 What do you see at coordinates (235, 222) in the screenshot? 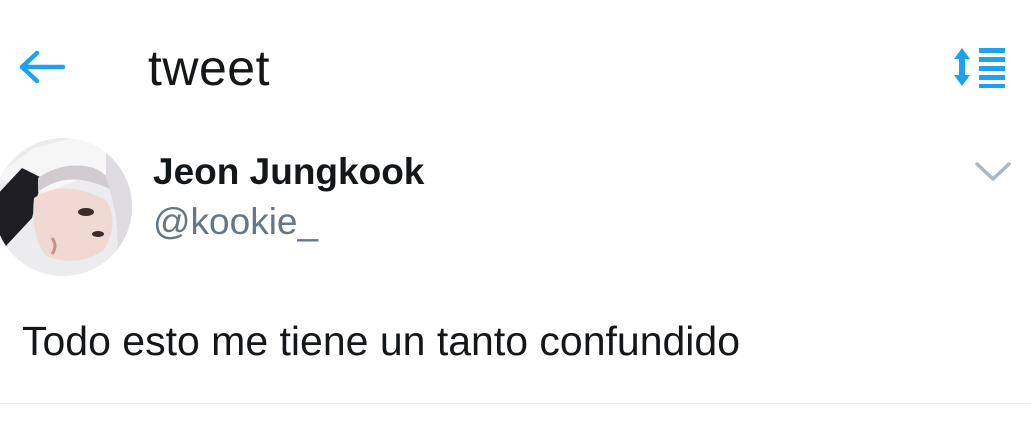
I see `author-handle: @kookie_` at bounding box center [235, 222].